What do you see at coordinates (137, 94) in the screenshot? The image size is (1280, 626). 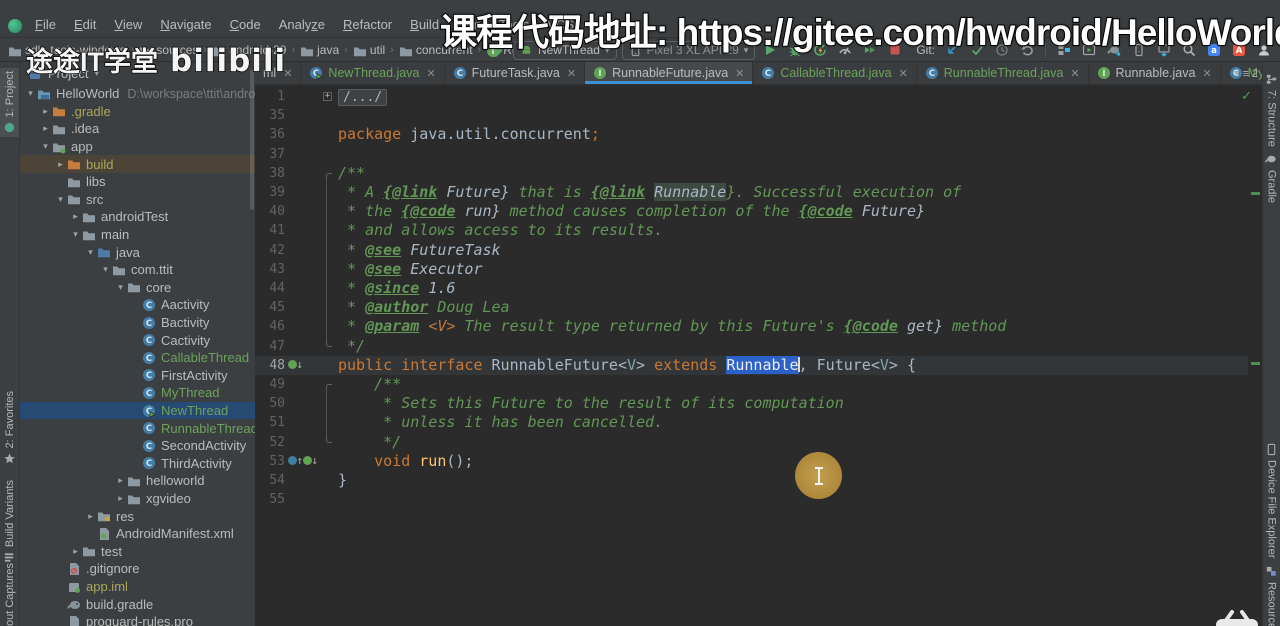 I see `tree-item-helloworld: ▾ HelloWorld D:\workspace\ttit\android\H` at bounding box center [137, 94].